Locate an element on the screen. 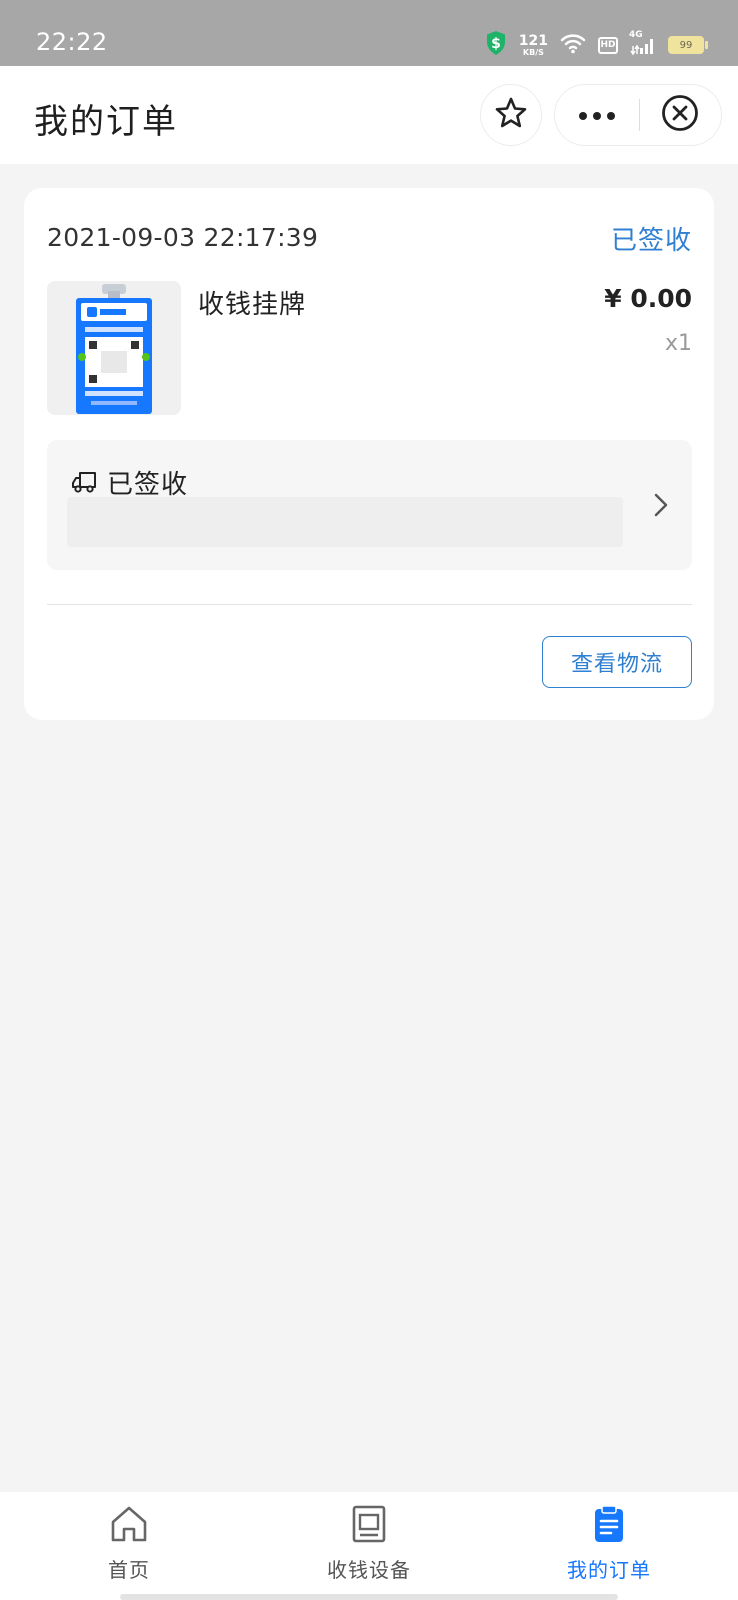  shield-dollar-icon: $ is located at coordinates (496, 45).